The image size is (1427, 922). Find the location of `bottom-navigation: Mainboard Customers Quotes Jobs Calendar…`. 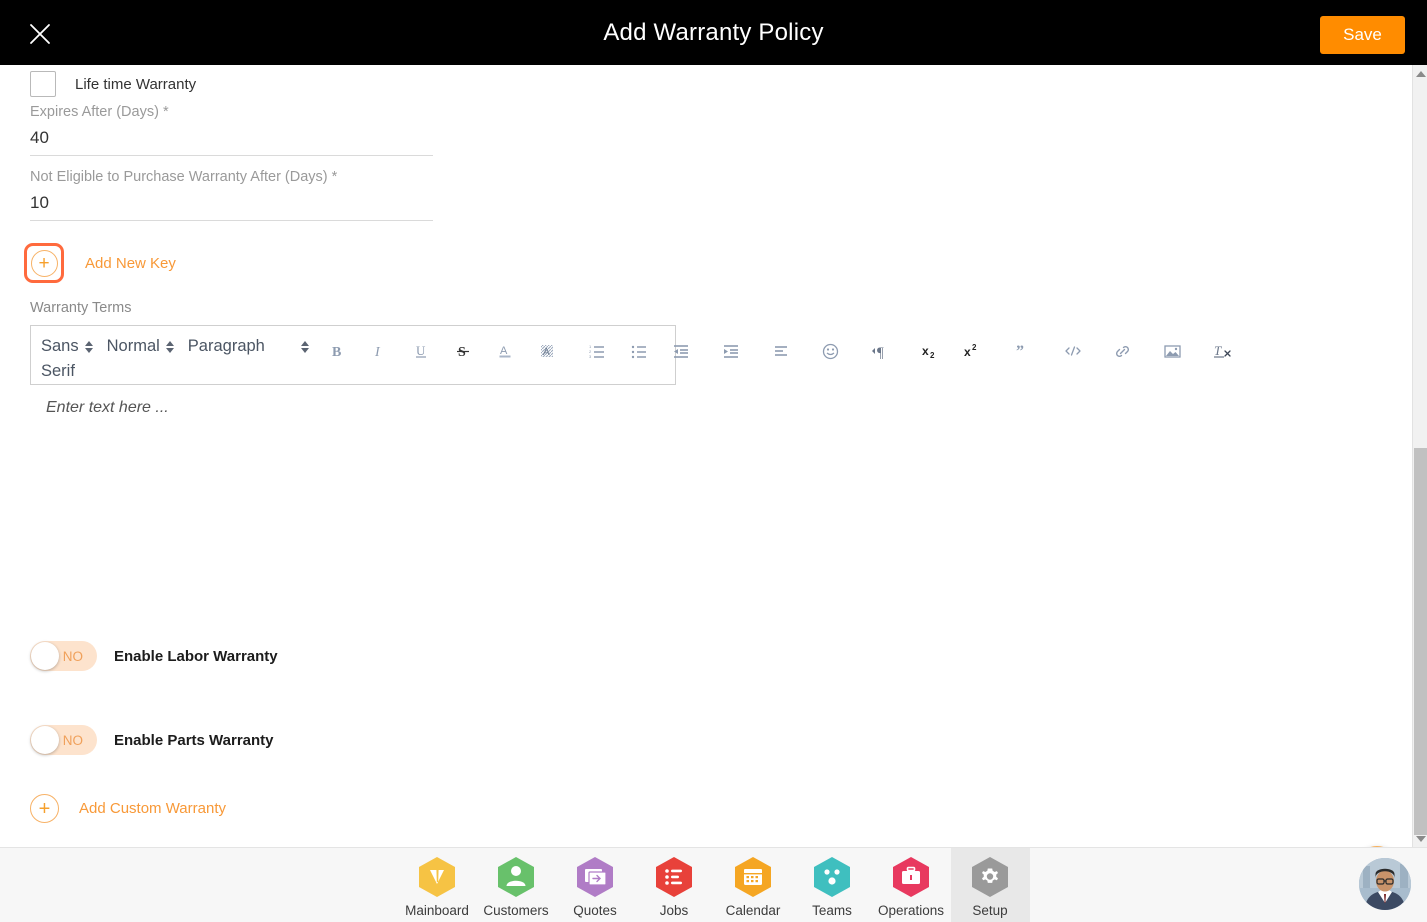

bottom-navigation: Mainboard Customers Quotes Jobs Calendar… is located at coordinates (713, 884).